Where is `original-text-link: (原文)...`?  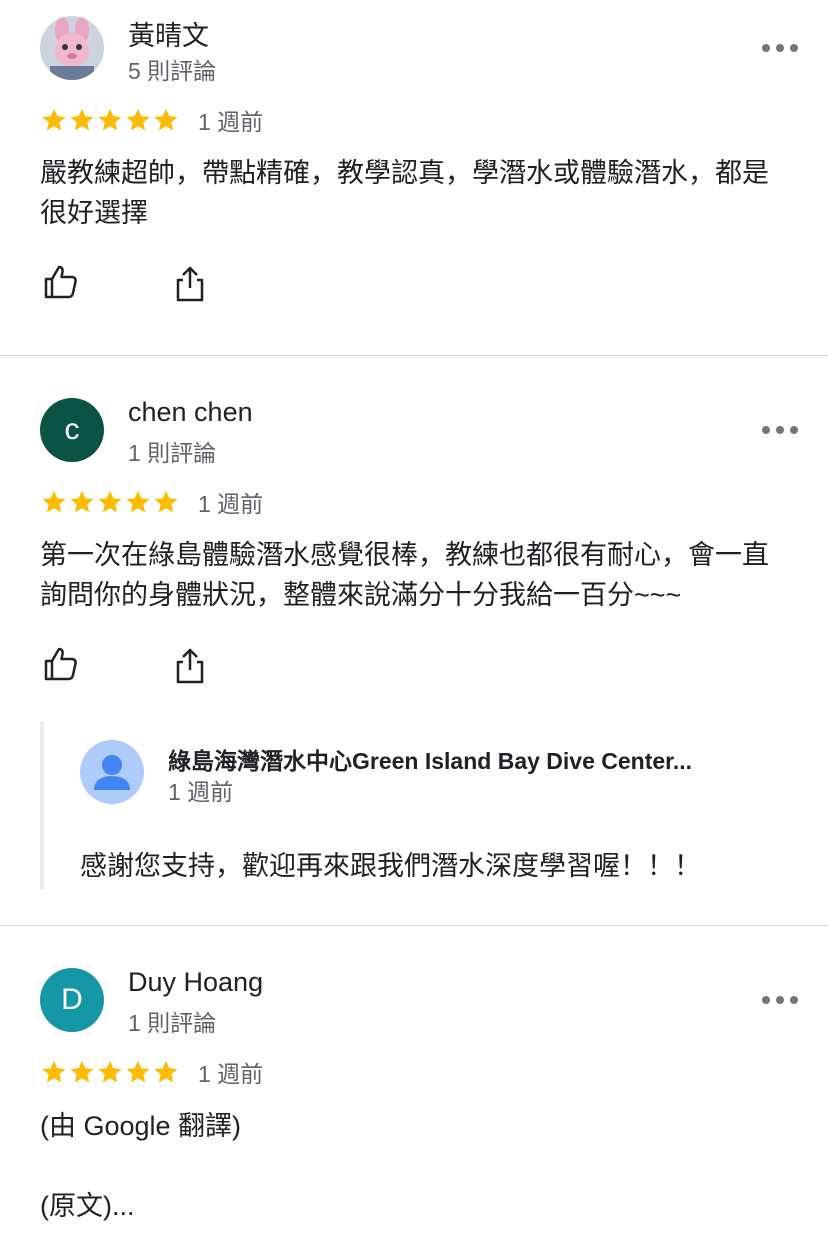
original-text-link: (原文)... is located at coordinates (414, 1206).